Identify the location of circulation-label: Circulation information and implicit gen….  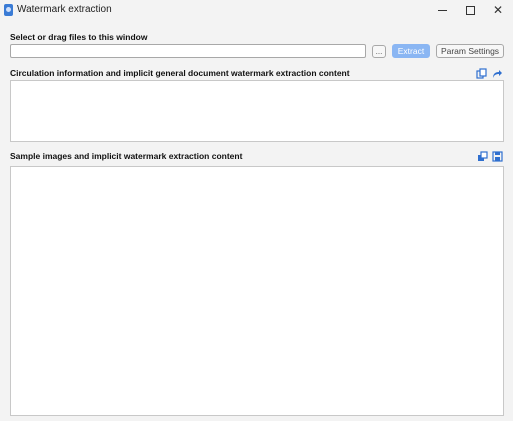
(180, 73).